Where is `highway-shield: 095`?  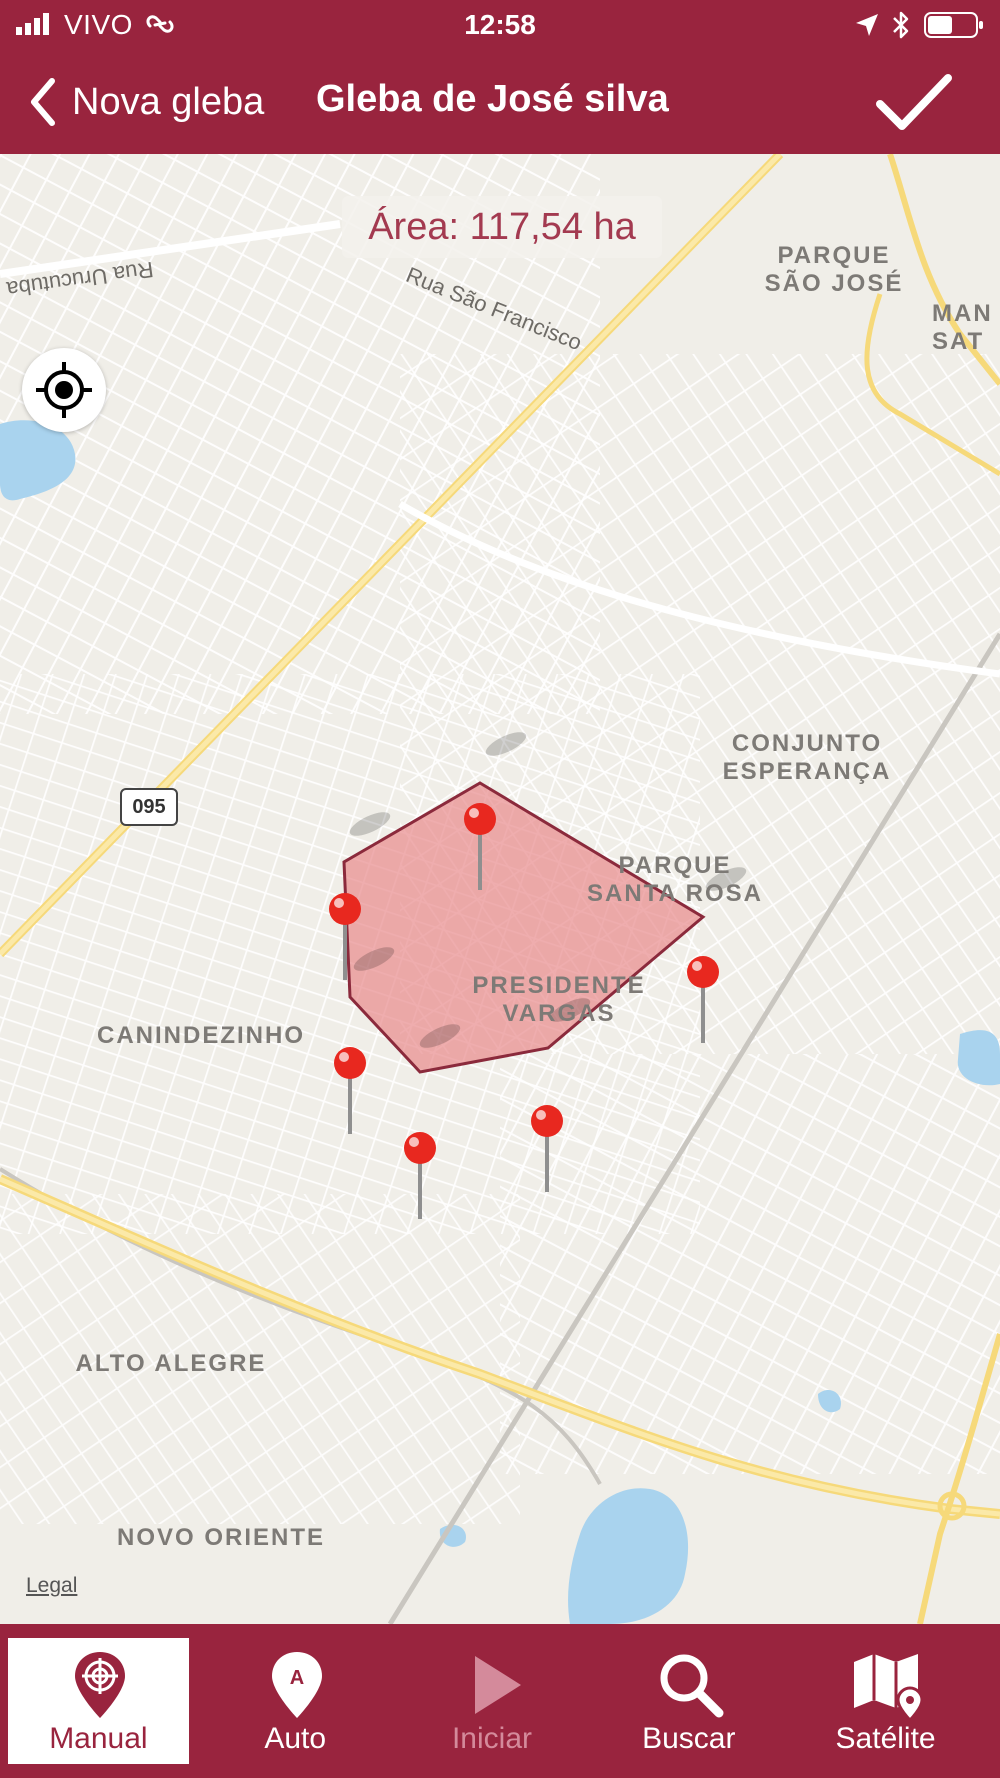
highway-shield: 095 is located at coordinates (149, 807).